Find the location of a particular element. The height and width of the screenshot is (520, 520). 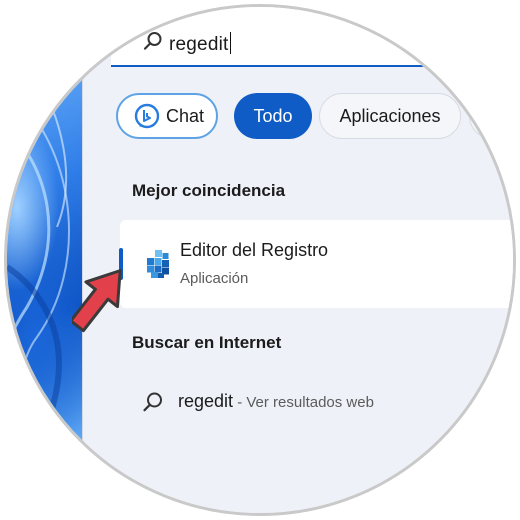

internet-heading: Buscar en Internet is located at coordinates (207, 342).